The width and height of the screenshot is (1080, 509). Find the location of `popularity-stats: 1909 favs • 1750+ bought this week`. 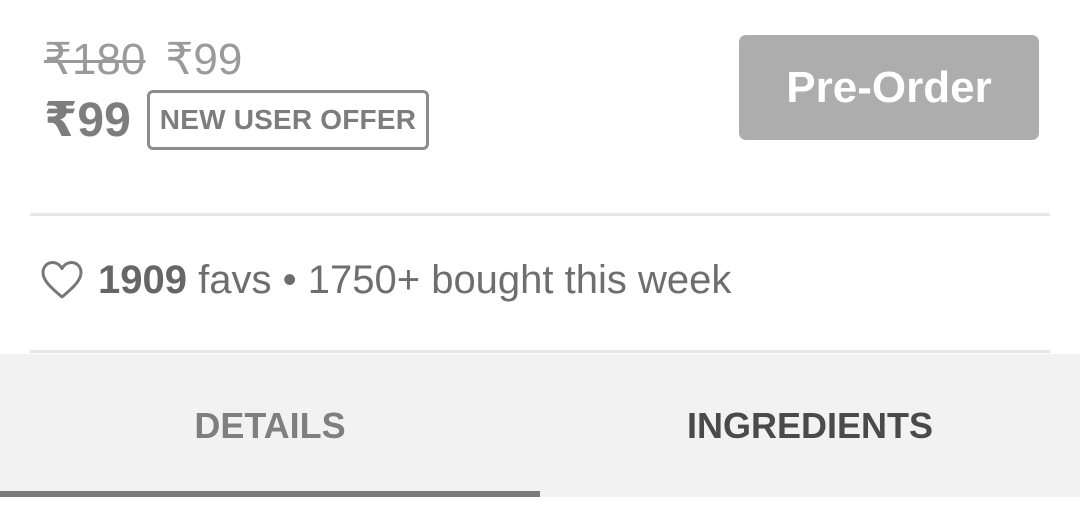

popularity-stats: 1909 favs • 1750+ bought this week is located at coordinates (385, 280).